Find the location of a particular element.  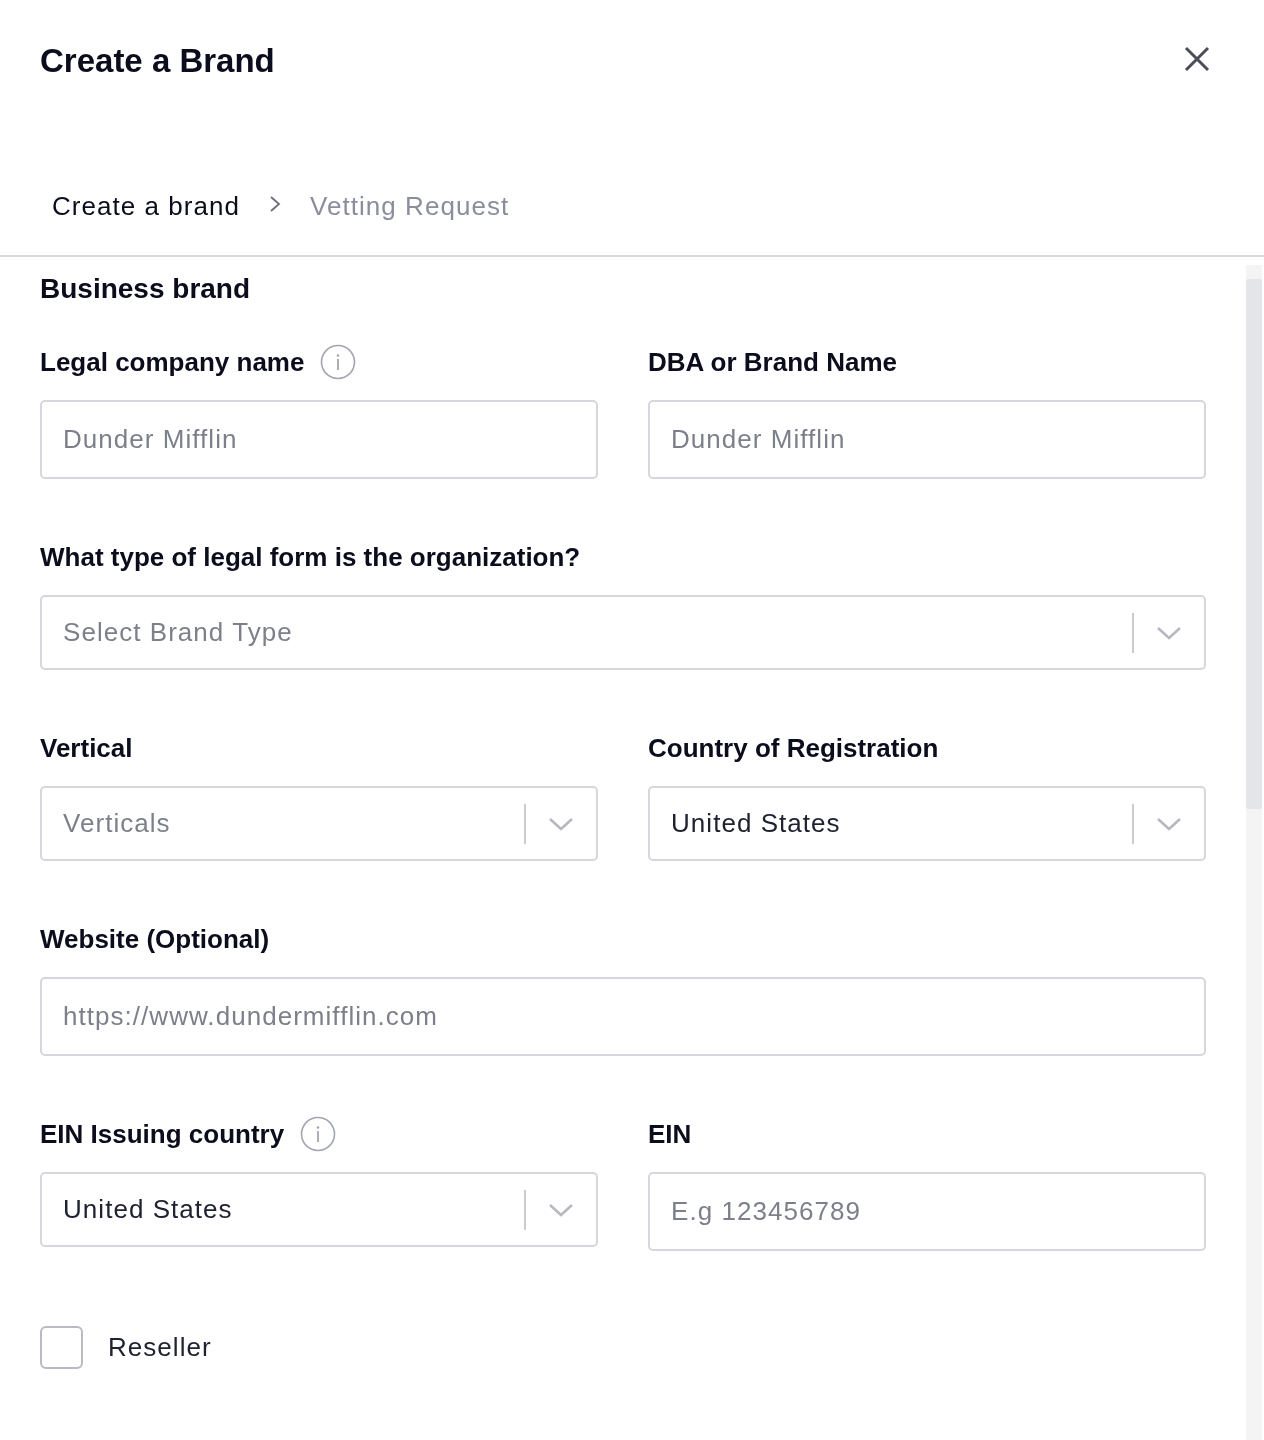

breadcrumb-link: Create a brand is located at coordinates (146, 206).